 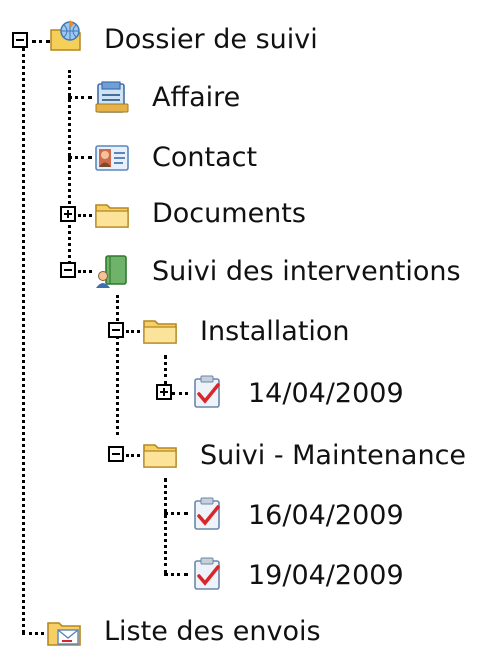 I want to click on tree-node-label: Suivi des interventions, so click(x=306, y=271).